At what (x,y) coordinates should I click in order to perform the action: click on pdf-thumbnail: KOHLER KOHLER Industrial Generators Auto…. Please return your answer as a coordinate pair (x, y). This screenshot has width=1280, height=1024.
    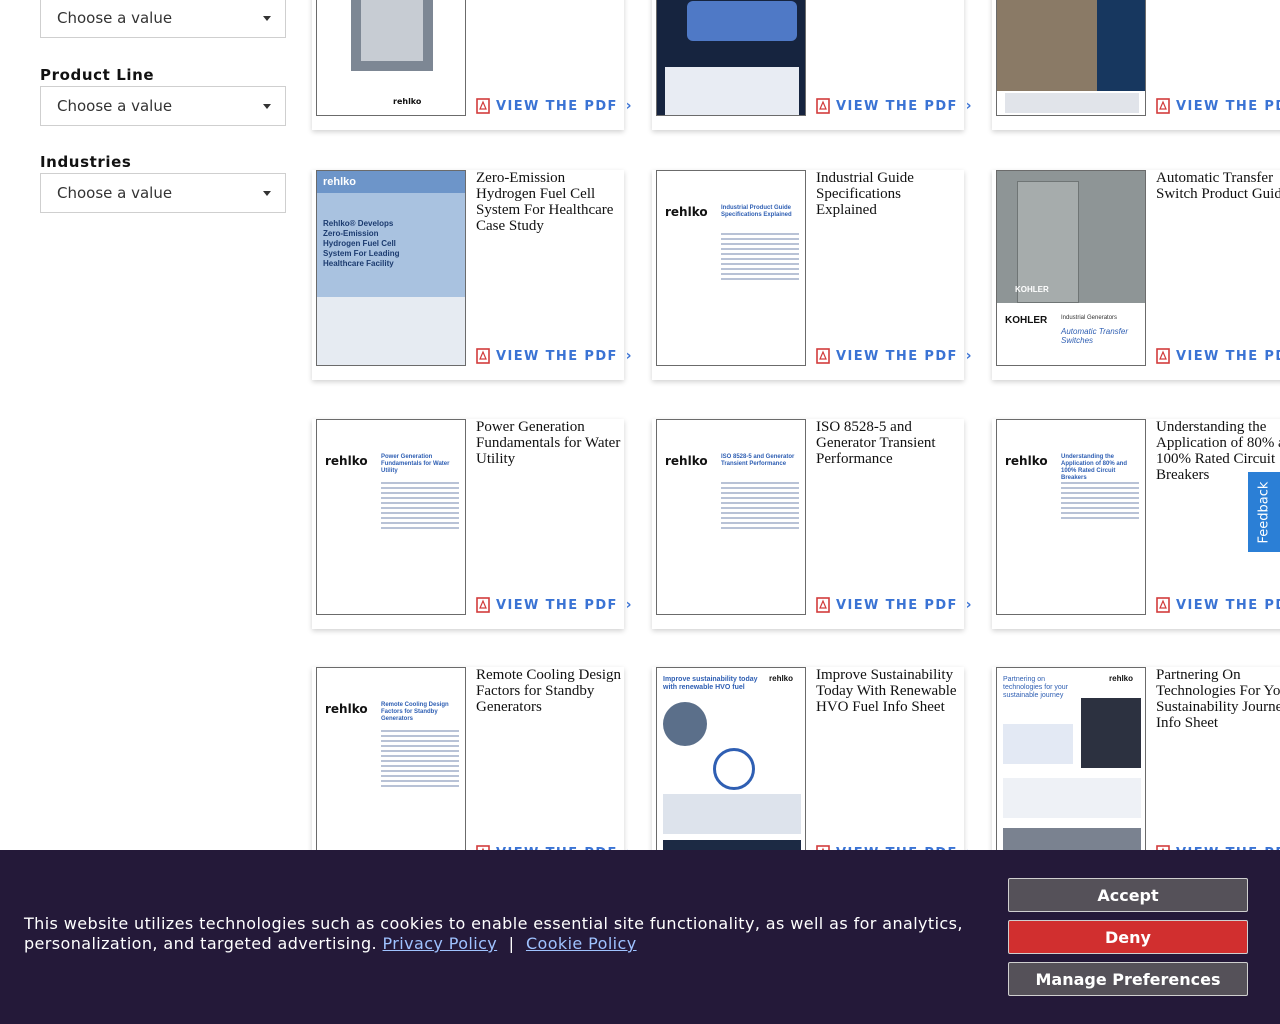
    Looking at the image, I should click on (1071, 268).